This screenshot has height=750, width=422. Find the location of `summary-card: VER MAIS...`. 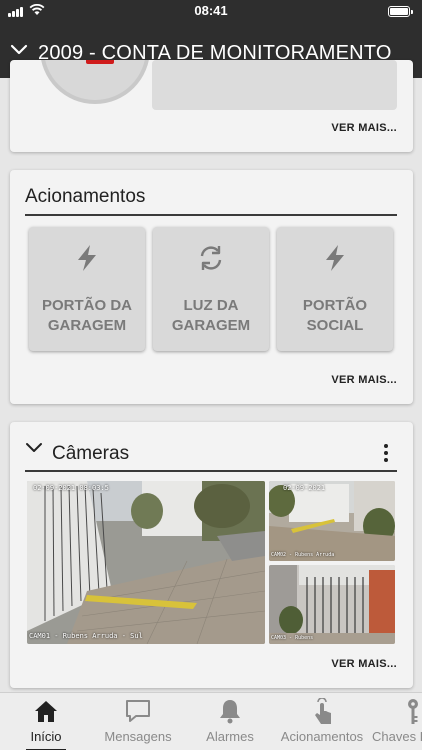

summary-card: VER MAIS... is located at coordinates (211, 106).